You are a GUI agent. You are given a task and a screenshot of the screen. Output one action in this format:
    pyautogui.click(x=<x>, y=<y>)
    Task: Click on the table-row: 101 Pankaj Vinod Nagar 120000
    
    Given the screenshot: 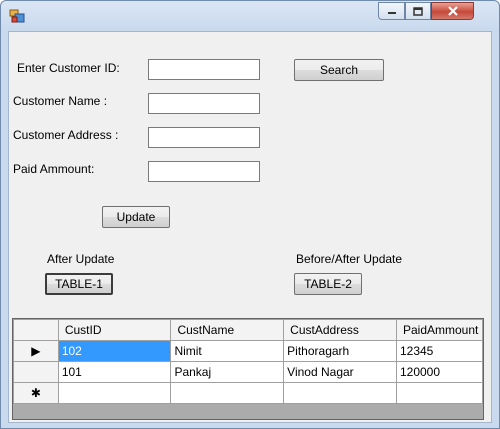 What is the action you would take?
    pyautogui.click(x=248, y=372)
    